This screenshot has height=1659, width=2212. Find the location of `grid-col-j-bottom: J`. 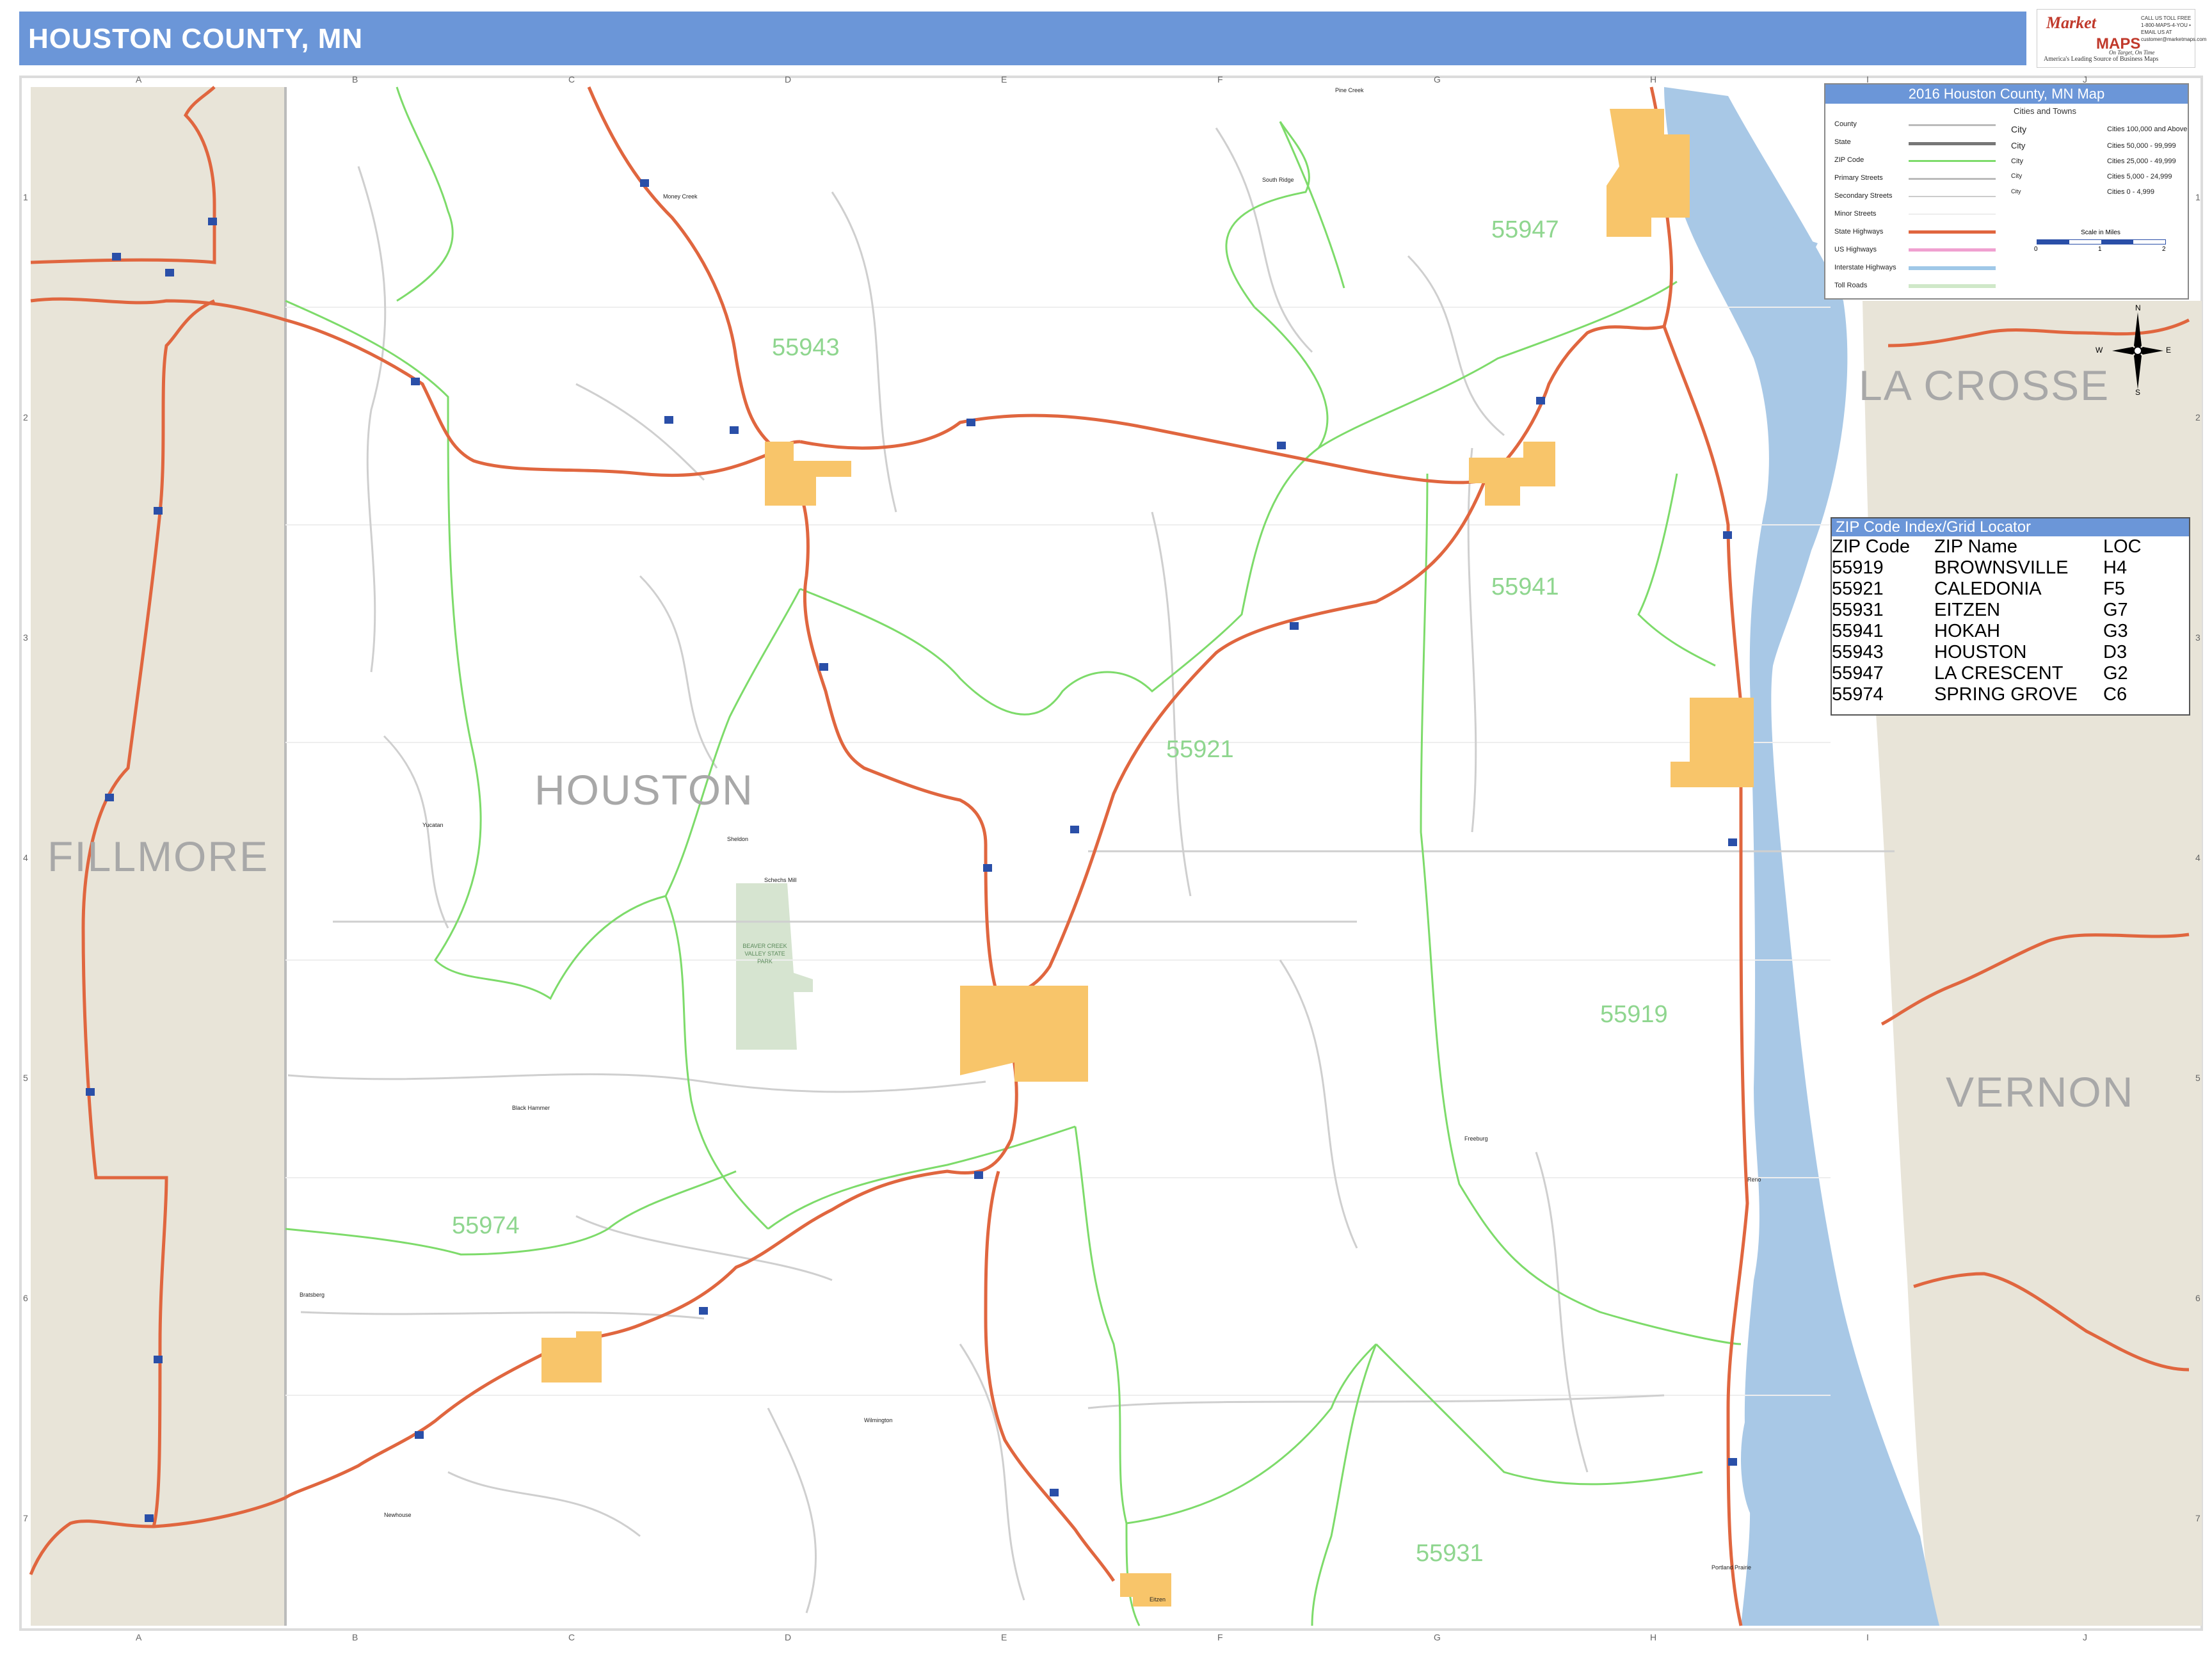

grid-col-j-bottom: J is located at coordinates (2085, 1637).